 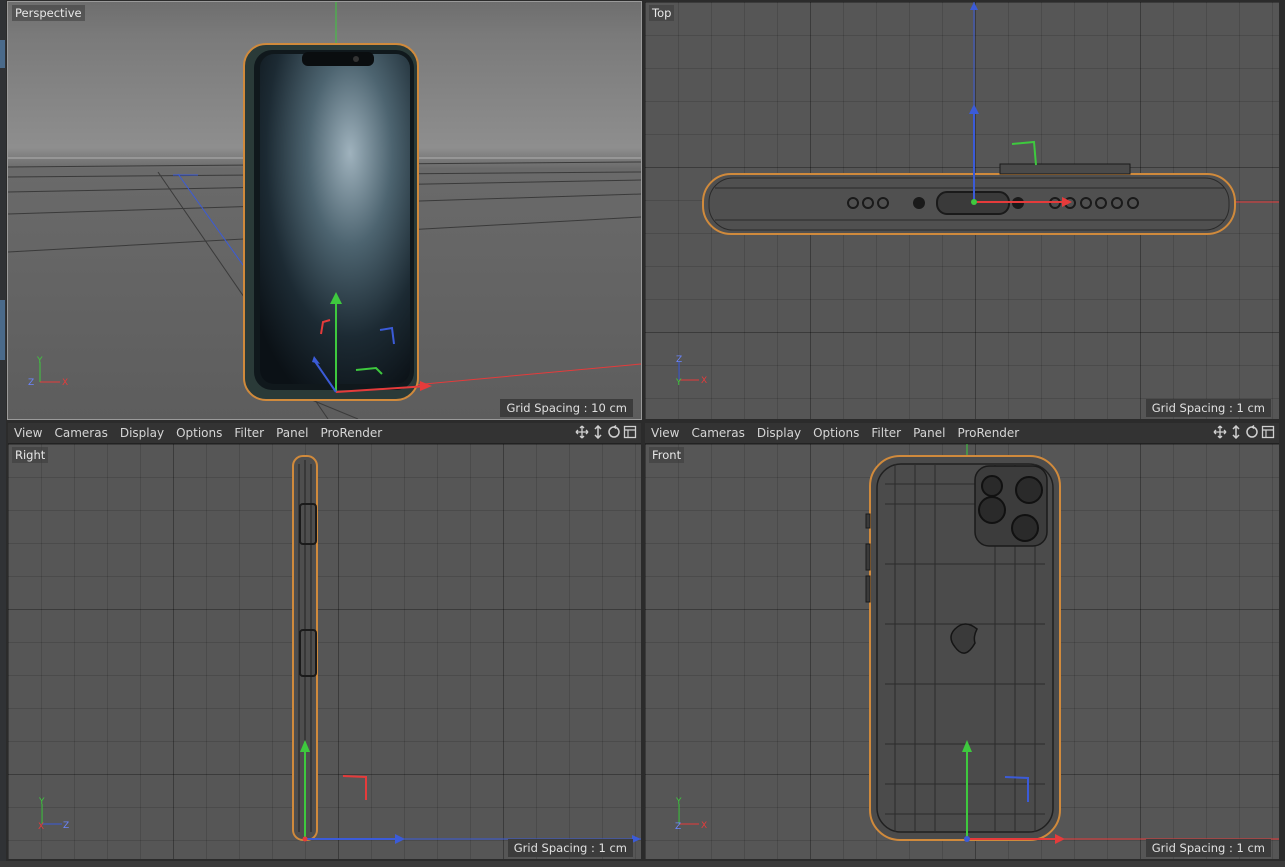 What do you see at coordinates (963, 648) in the screenshot?
I see `phone-model-front` at bounding box center [963, 648].